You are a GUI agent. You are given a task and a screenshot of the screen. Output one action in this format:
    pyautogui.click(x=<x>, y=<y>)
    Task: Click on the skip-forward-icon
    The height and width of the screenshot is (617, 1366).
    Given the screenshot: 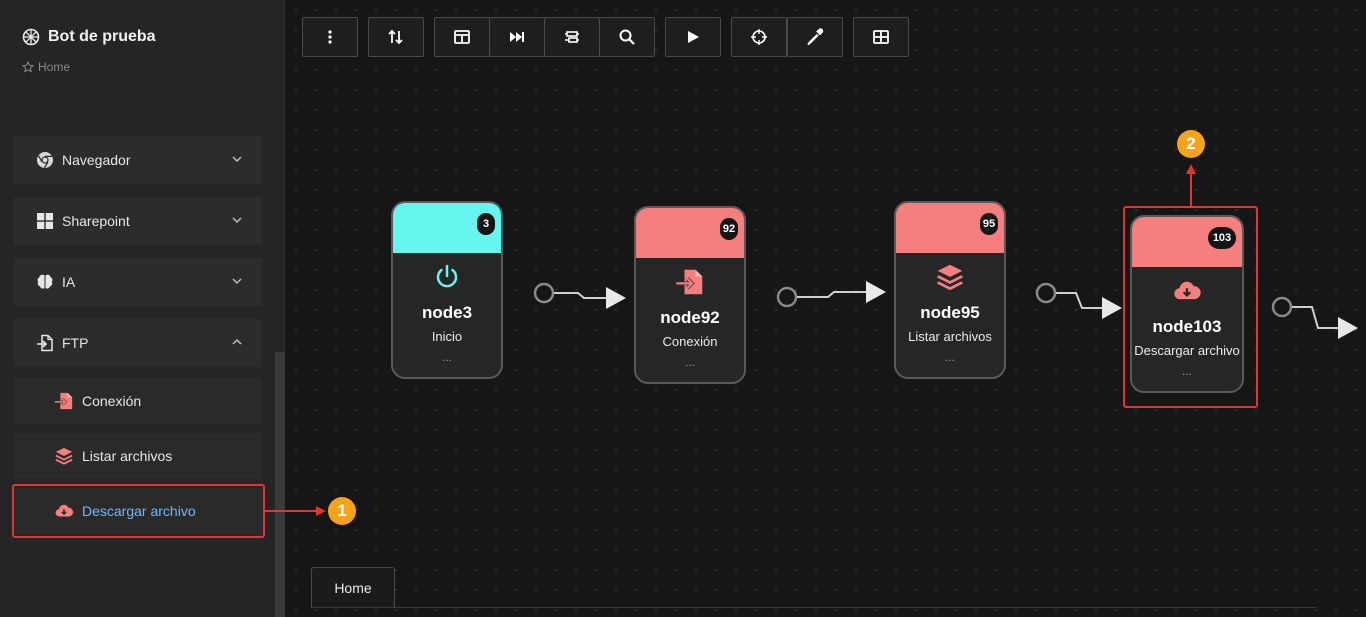 What is the action you would take?
    pyautogui.click(x=517, y=37)
    